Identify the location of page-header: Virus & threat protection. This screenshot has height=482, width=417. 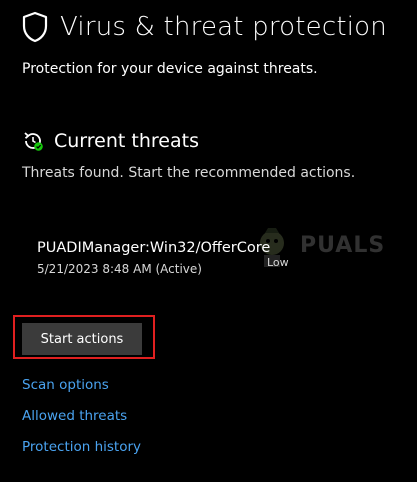
(204, 27).